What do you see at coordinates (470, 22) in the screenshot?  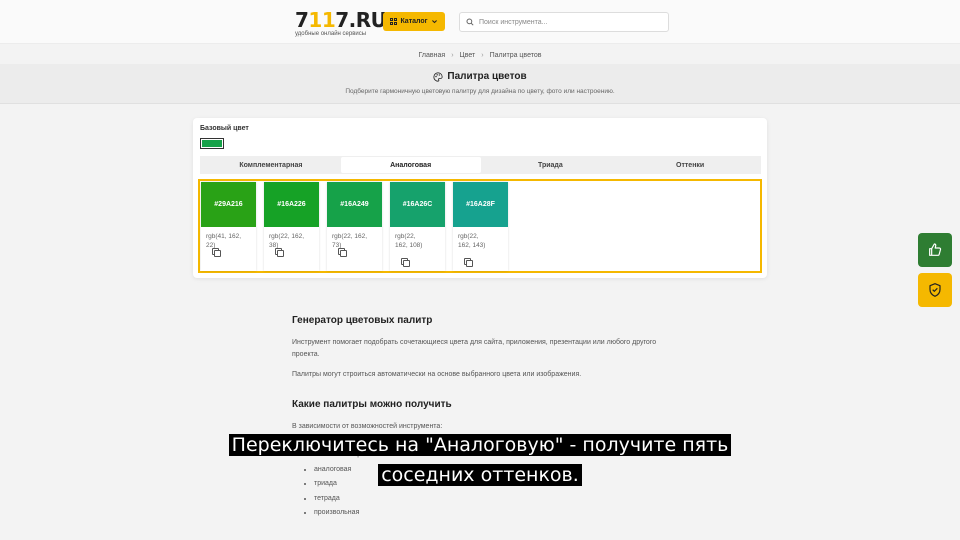 I see `search-icon` at bounding box center [470, 22].